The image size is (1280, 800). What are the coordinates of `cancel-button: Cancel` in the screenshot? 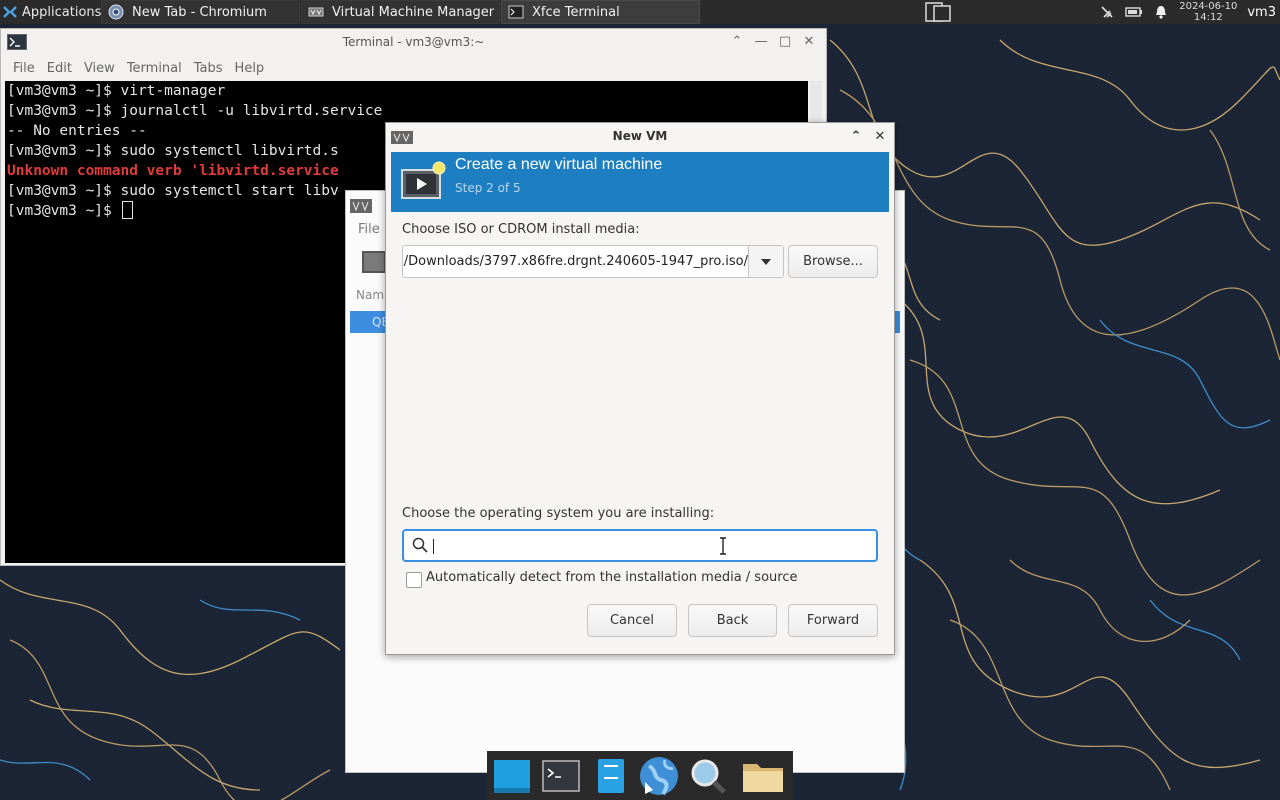 It's located at (632, 620).